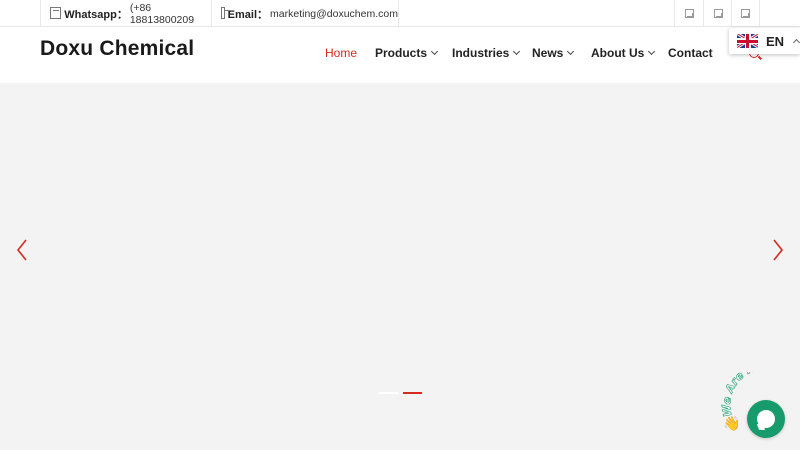  I want to click on nav-label-news: News, so click(548, 53).